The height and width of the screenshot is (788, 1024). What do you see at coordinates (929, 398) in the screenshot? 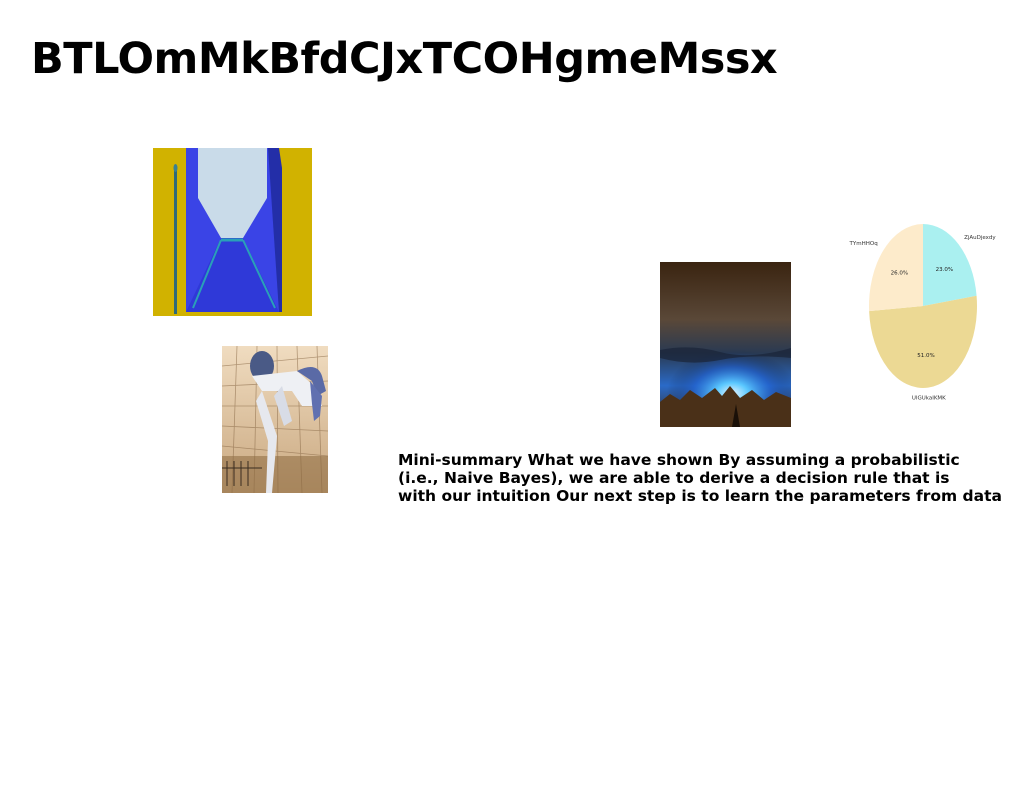
I see `pie-category-label-1: UlGUkaIKMK` at bounding box center [929, 398].